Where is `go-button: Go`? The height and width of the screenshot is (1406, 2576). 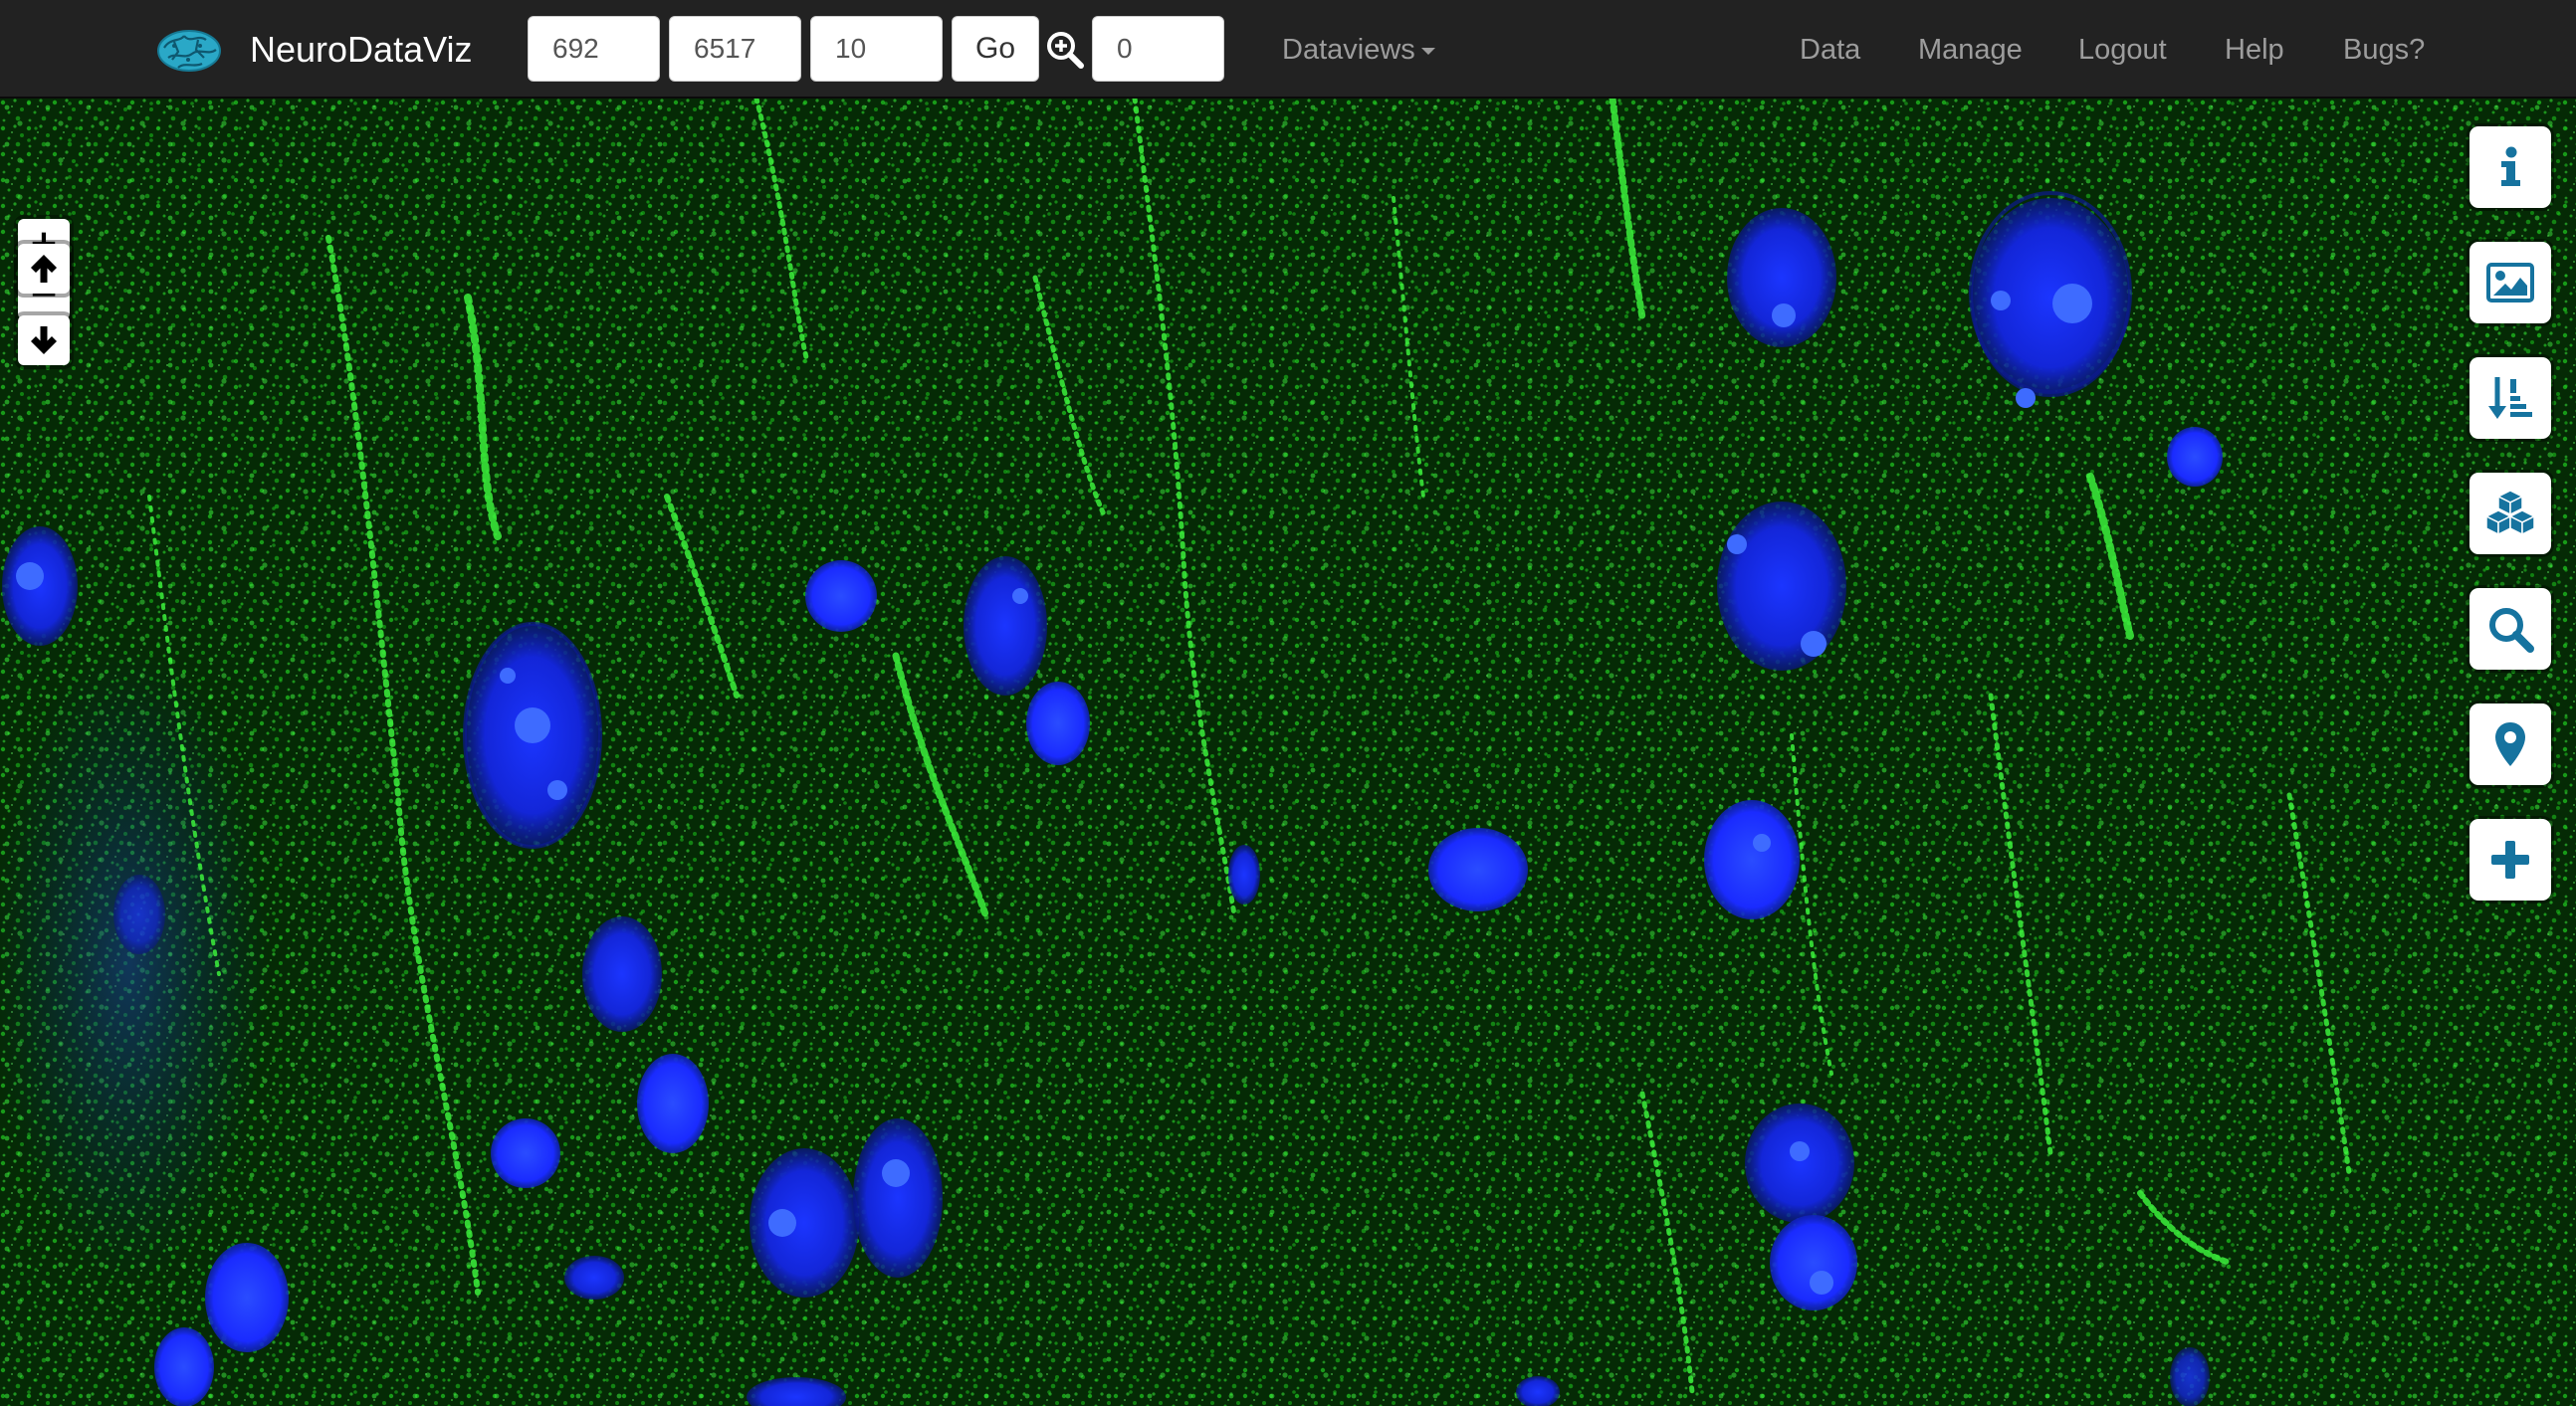 go-button: Go is located at coordinates (995, 49).